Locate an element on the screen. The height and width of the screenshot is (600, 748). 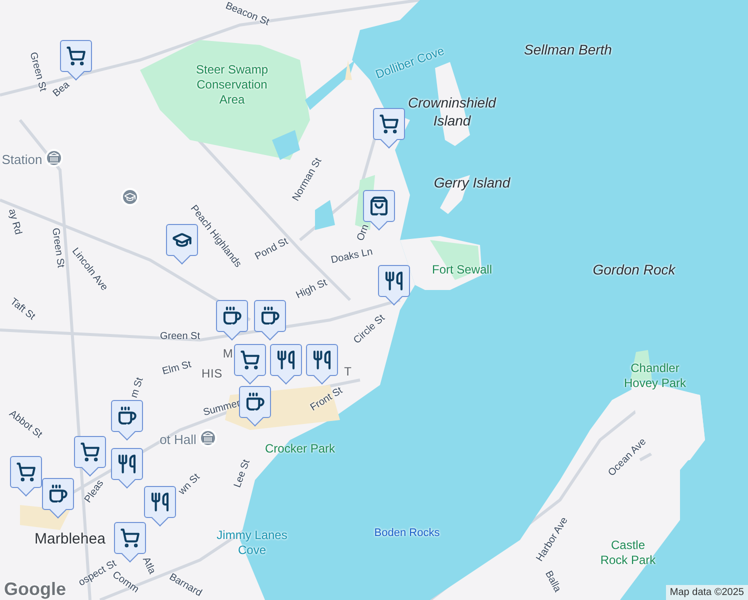
place-label: ot Hall is located at coordinates (178, 440).